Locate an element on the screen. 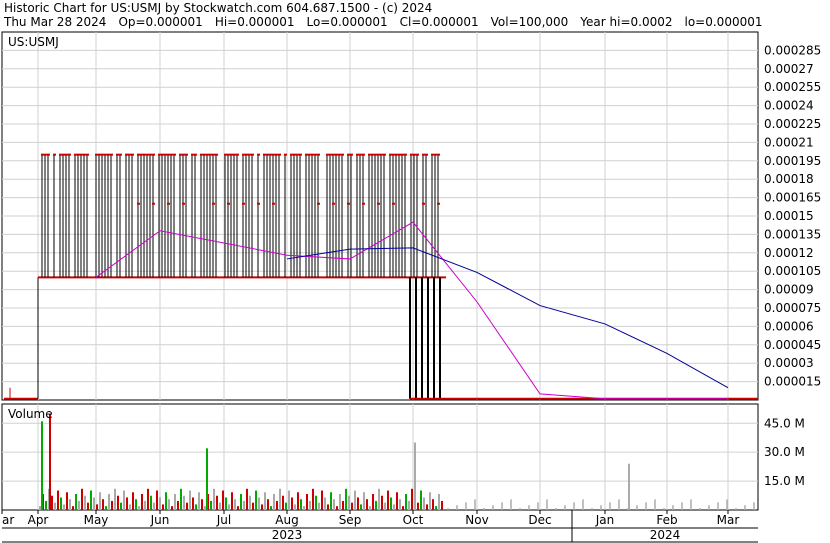 This screenshot has height=543, width=830. year-label: 2024 is located at coordinates (665, 535).